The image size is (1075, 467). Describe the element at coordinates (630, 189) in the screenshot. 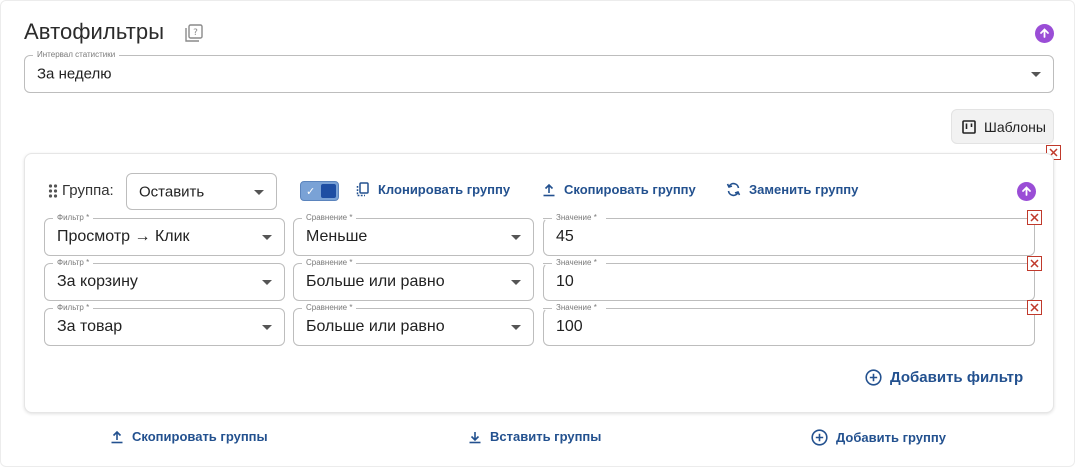

I see `copy-group-label: Скопировать группу` at that location.